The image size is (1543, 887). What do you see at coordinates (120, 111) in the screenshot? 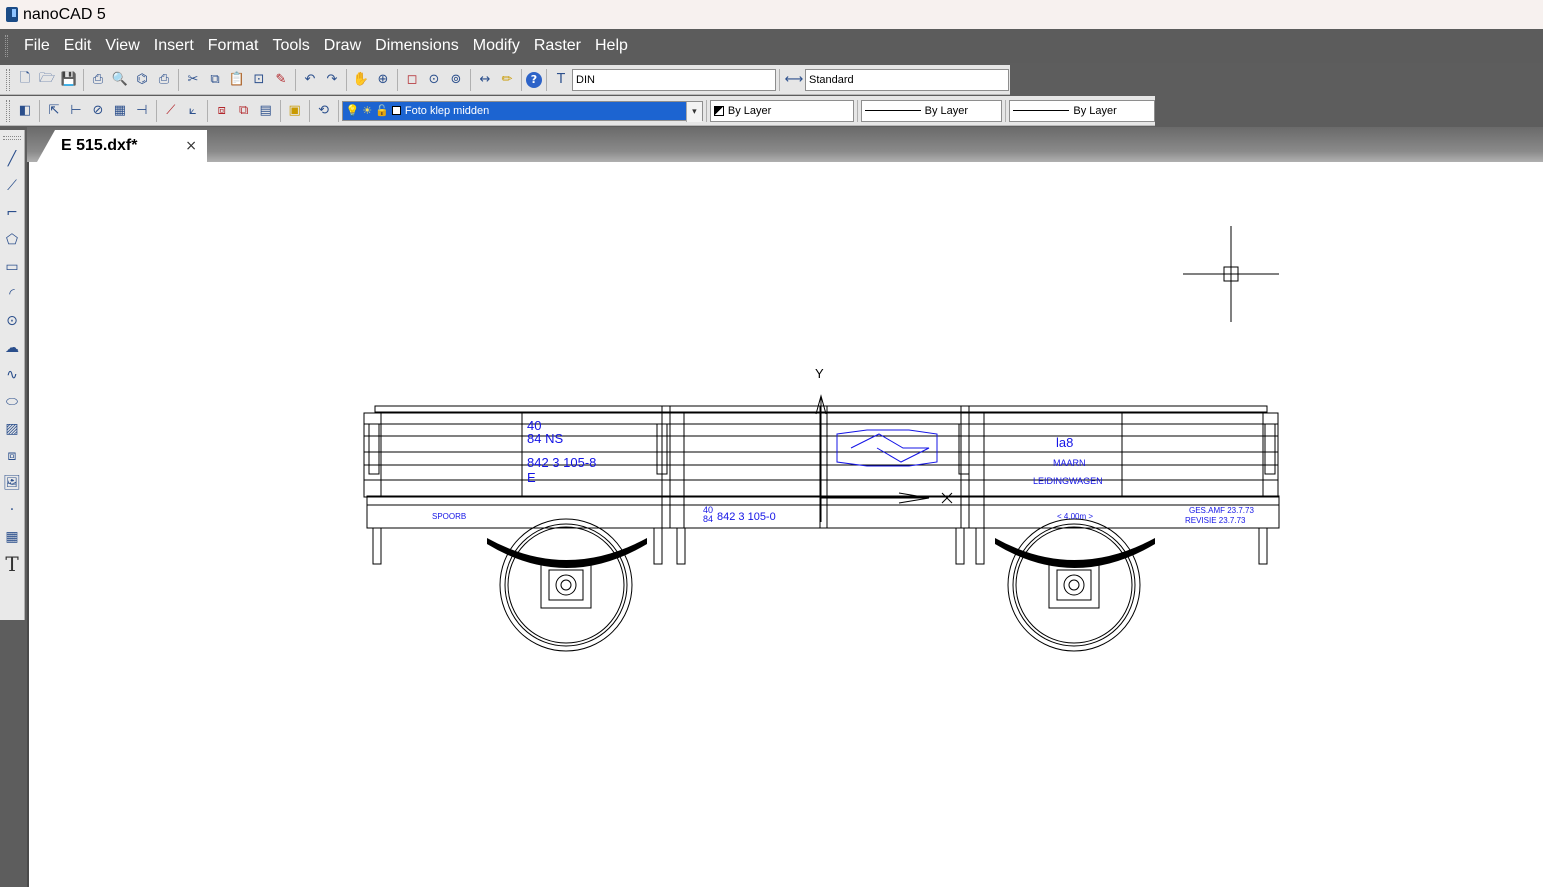
I see `grid-icon: ▦` at bounding box center [120, 111].